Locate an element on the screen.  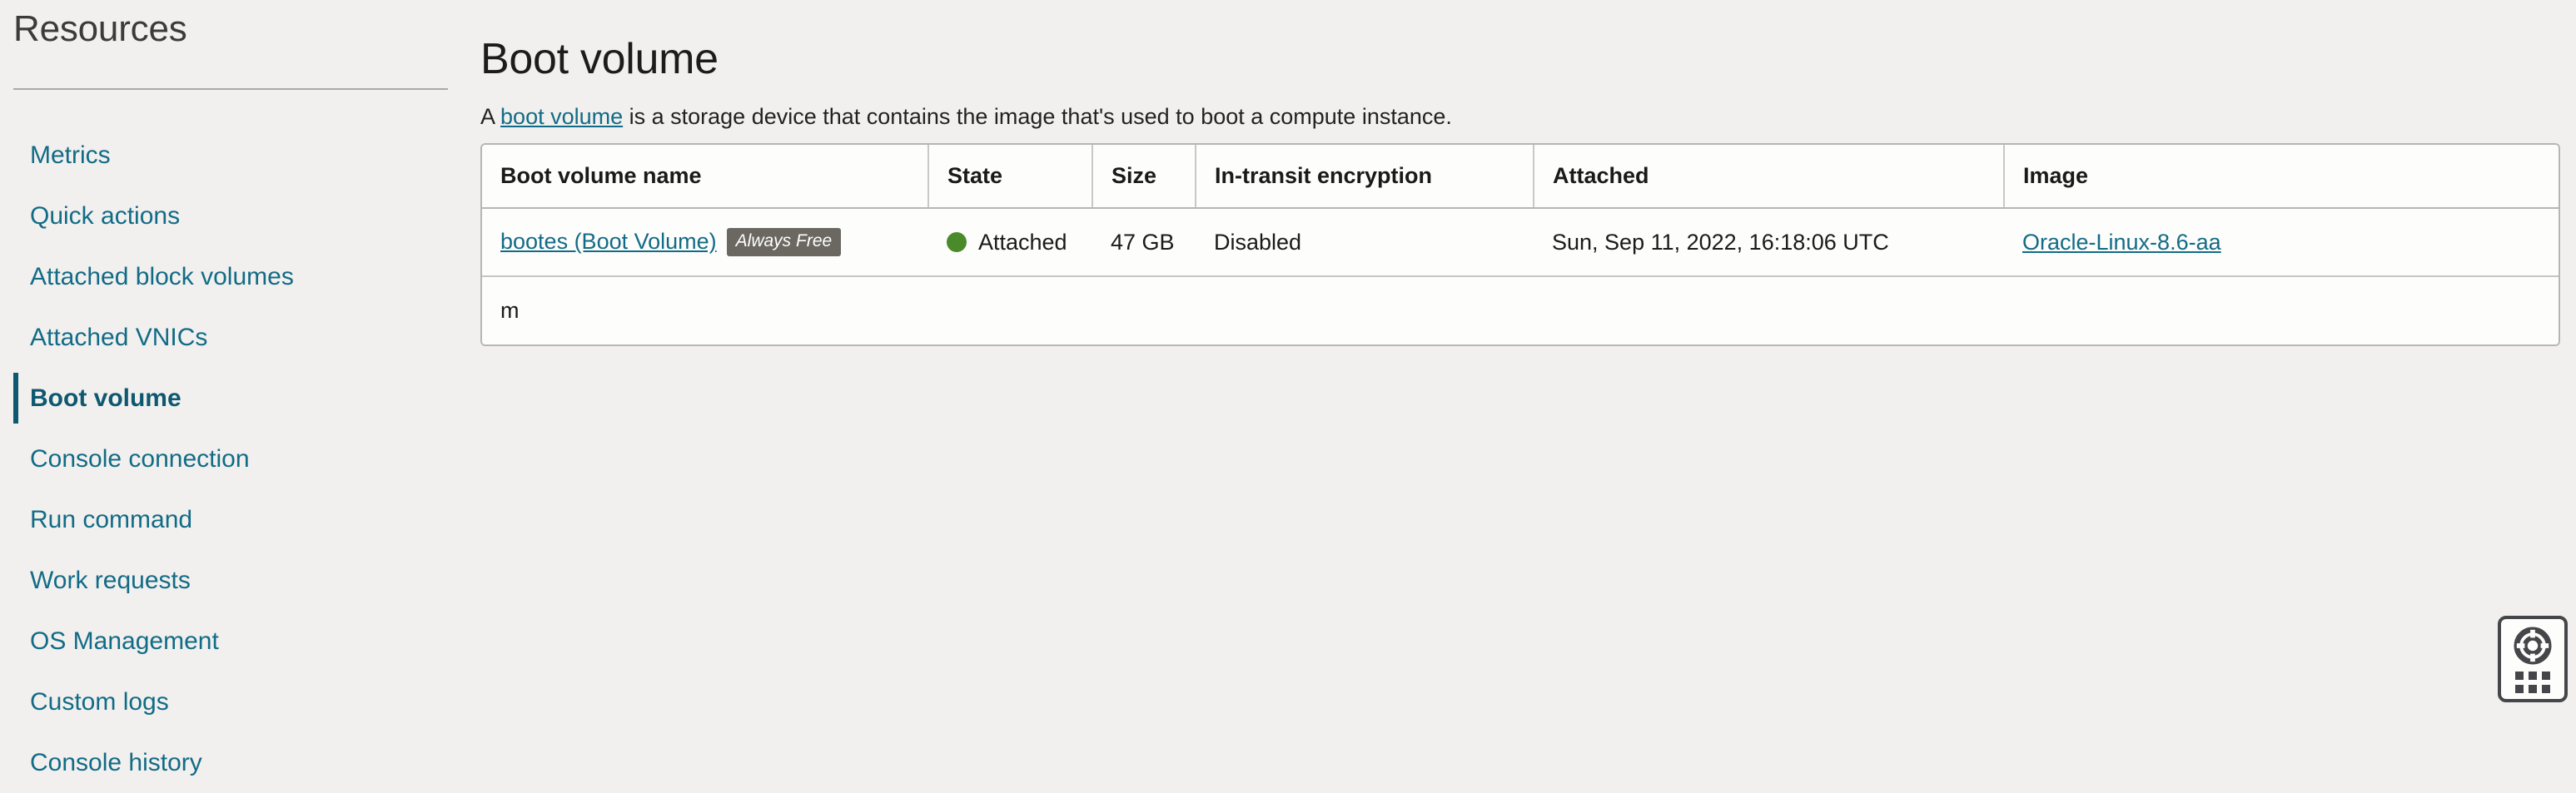
boot-volume-name-link: bootes (Boot Volume) is located at coordinates (608, 241).